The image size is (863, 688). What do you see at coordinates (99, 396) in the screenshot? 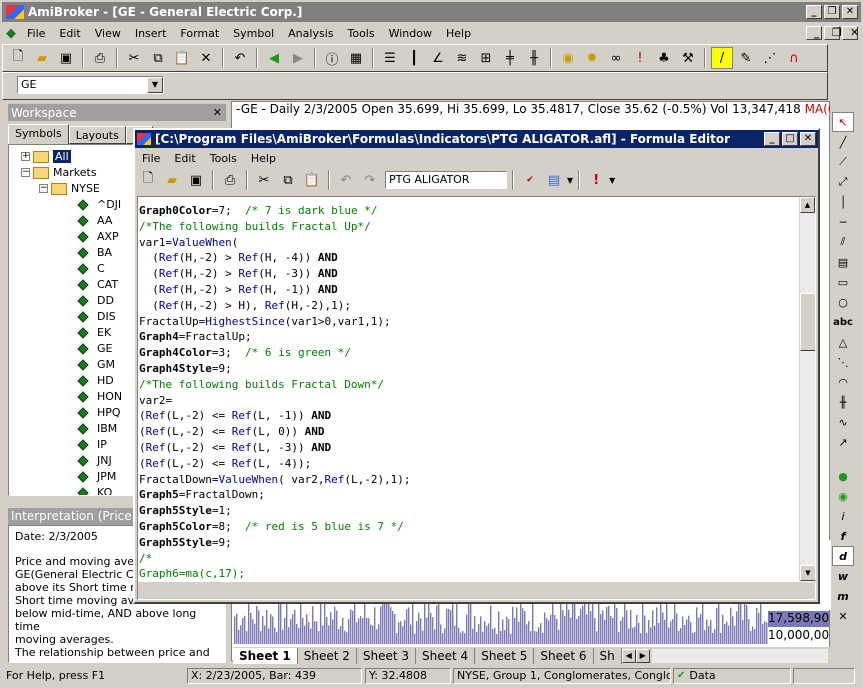
I see `tree-item-symbol: HON` at bounding box center [99, 396].